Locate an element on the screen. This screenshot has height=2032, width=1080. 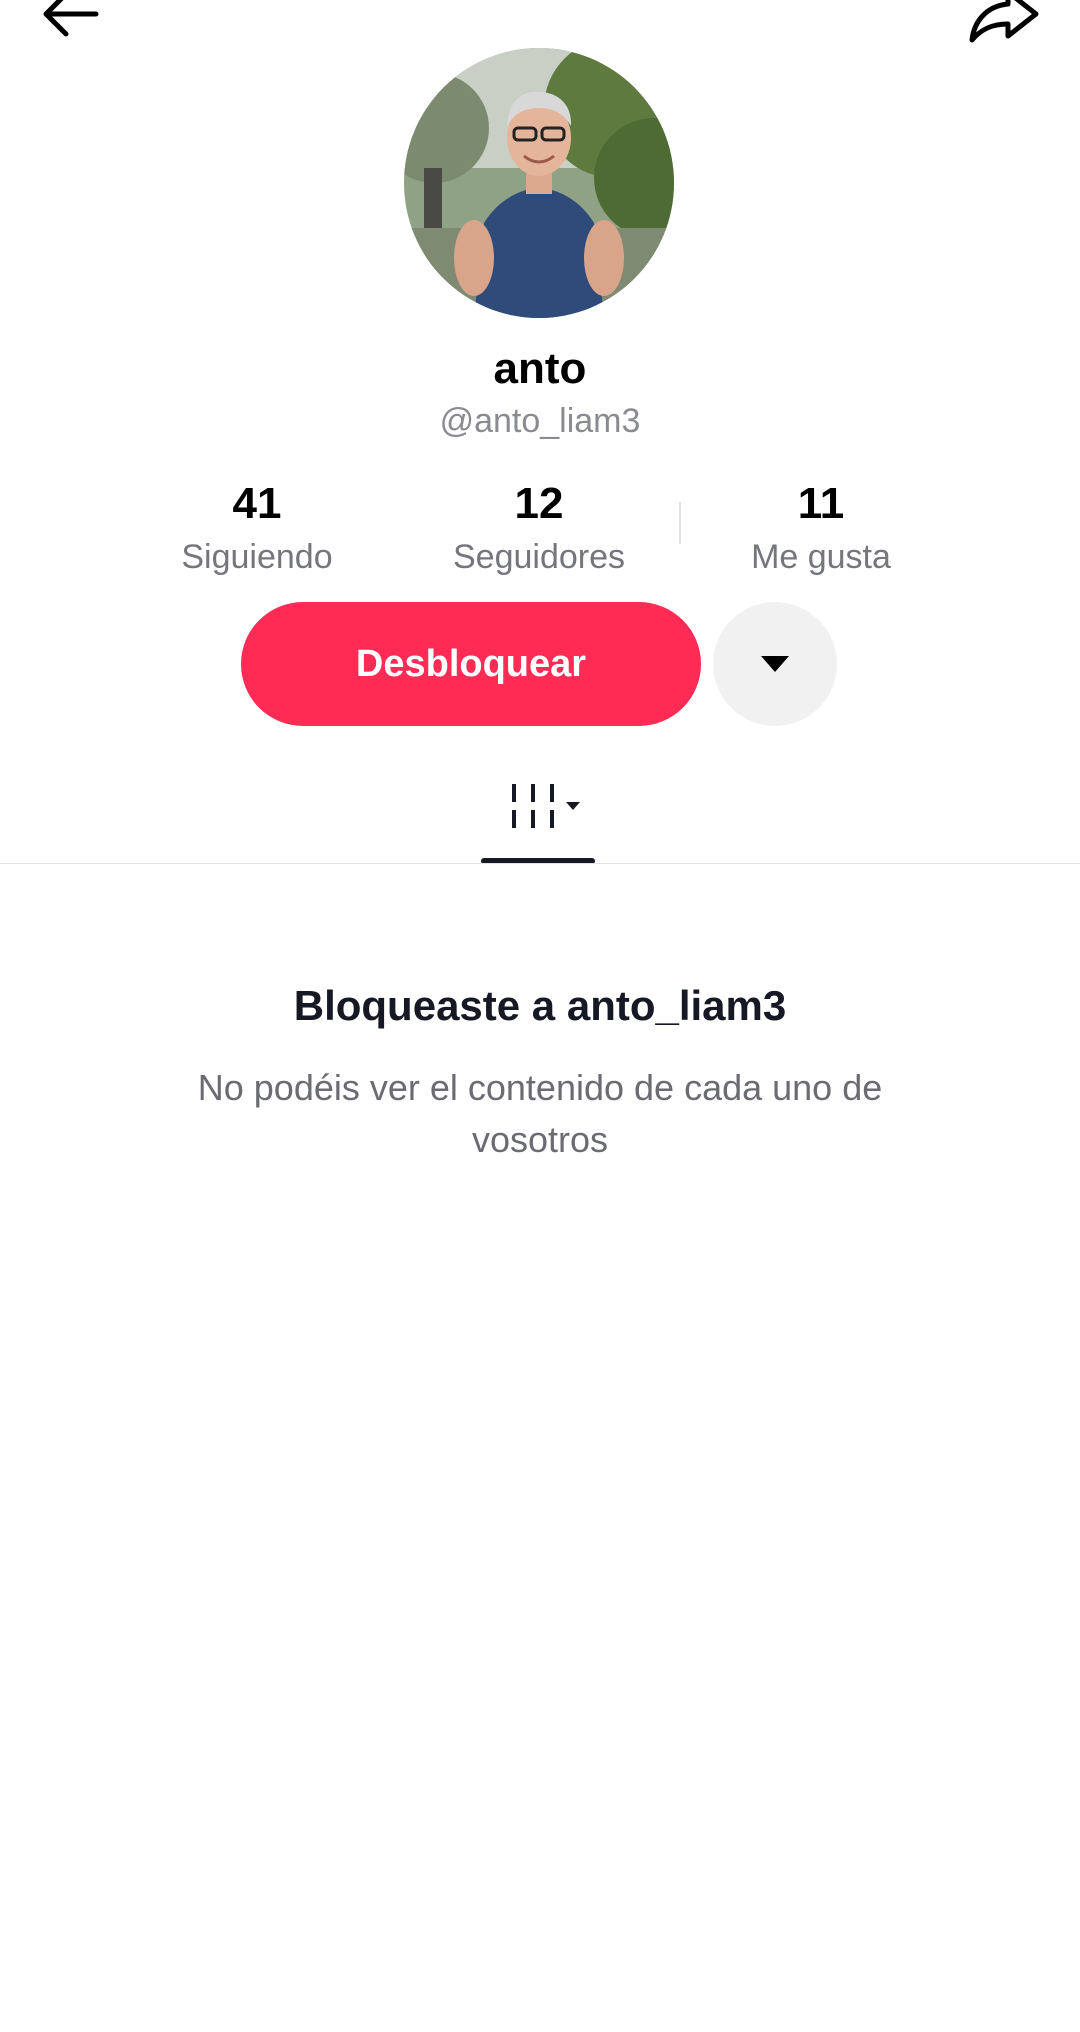
stat-likes: 11 Me gusta is located at coordinates (821, 527).